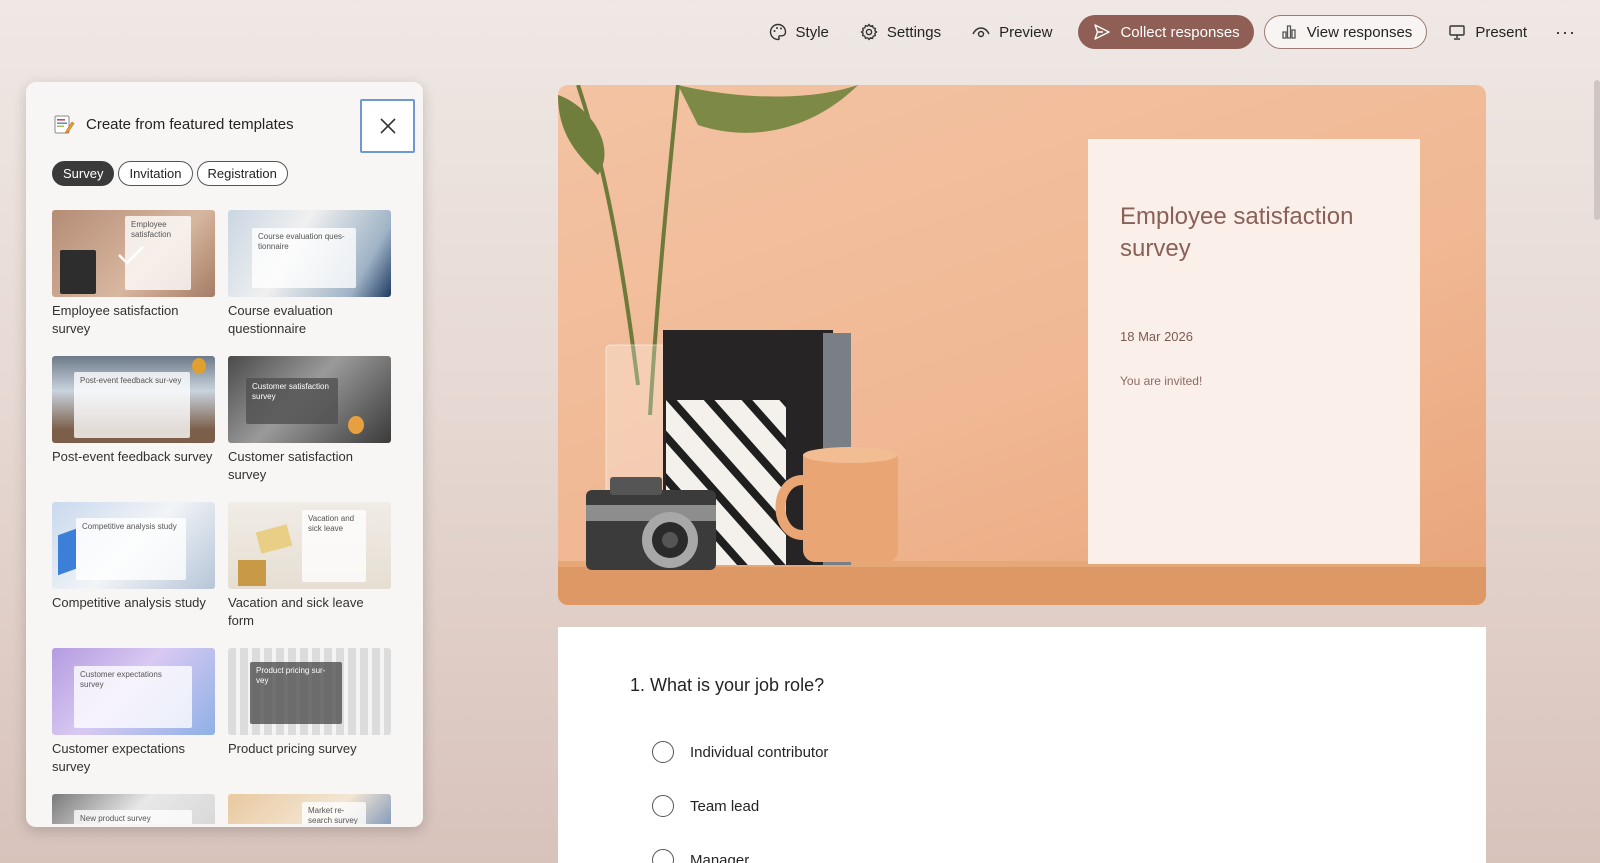 This screenshot has height=863, width=1600. What do you see at coordinates (132, 405) in the screenshot?
I see `thumb-caption: Post-event feedback sur-vey` at bounding box center [132, 405].